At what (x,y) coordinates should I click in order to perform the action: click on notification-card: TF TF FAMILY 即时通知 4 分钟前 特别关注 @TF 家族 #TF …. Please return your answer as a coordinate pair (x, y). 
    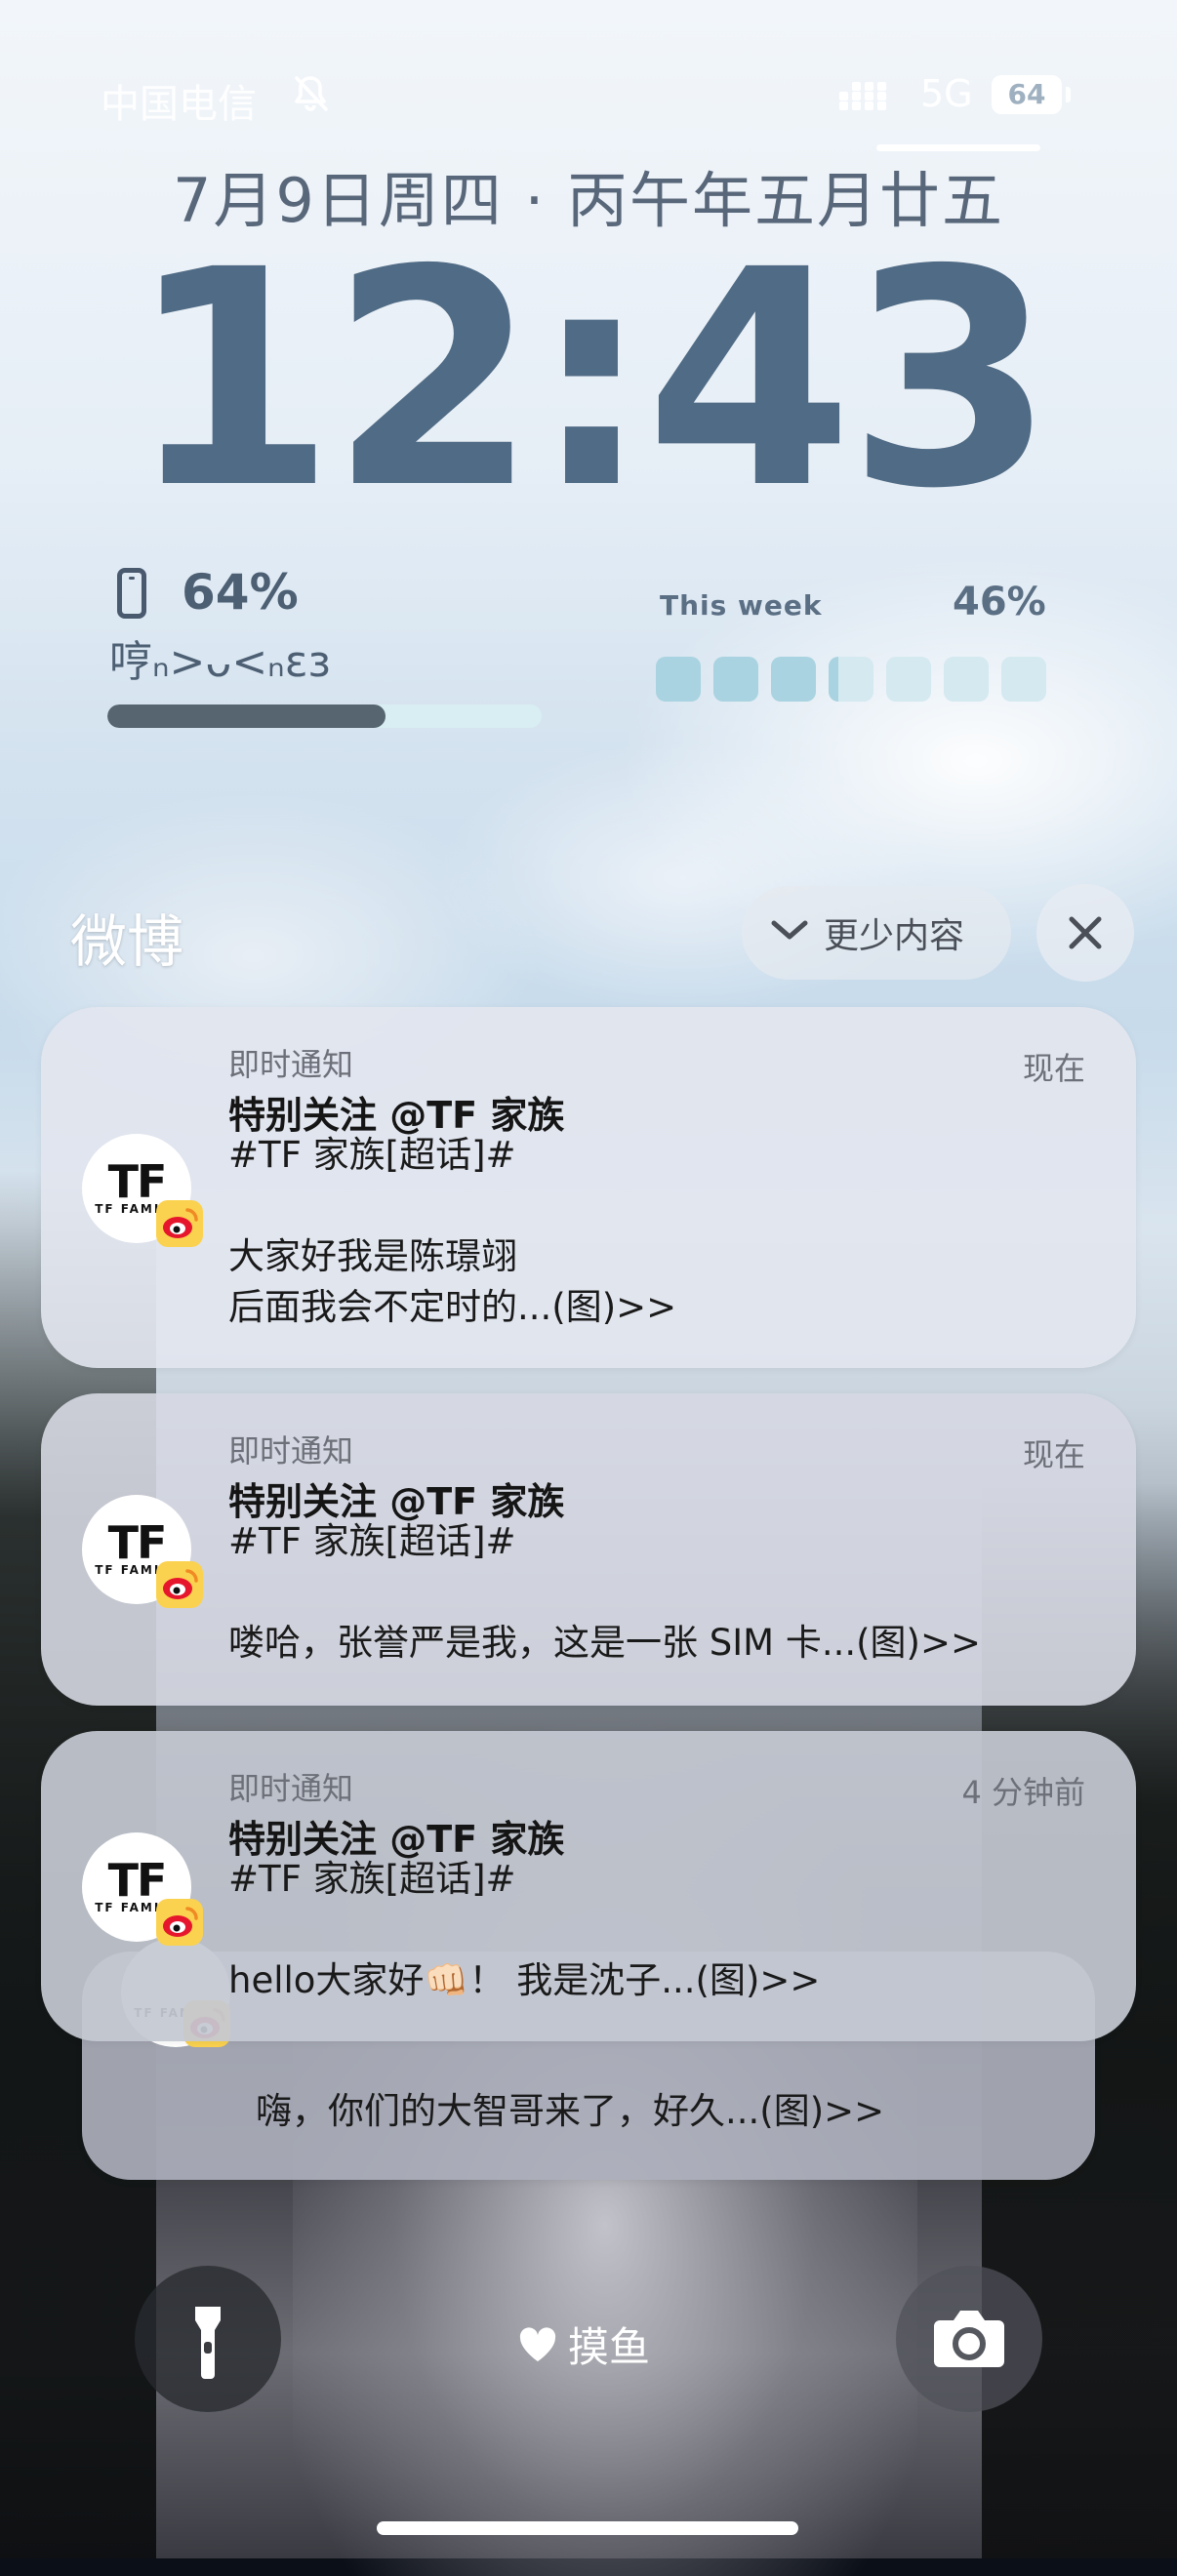
    Looking at the image, I should click on (588, 1886).